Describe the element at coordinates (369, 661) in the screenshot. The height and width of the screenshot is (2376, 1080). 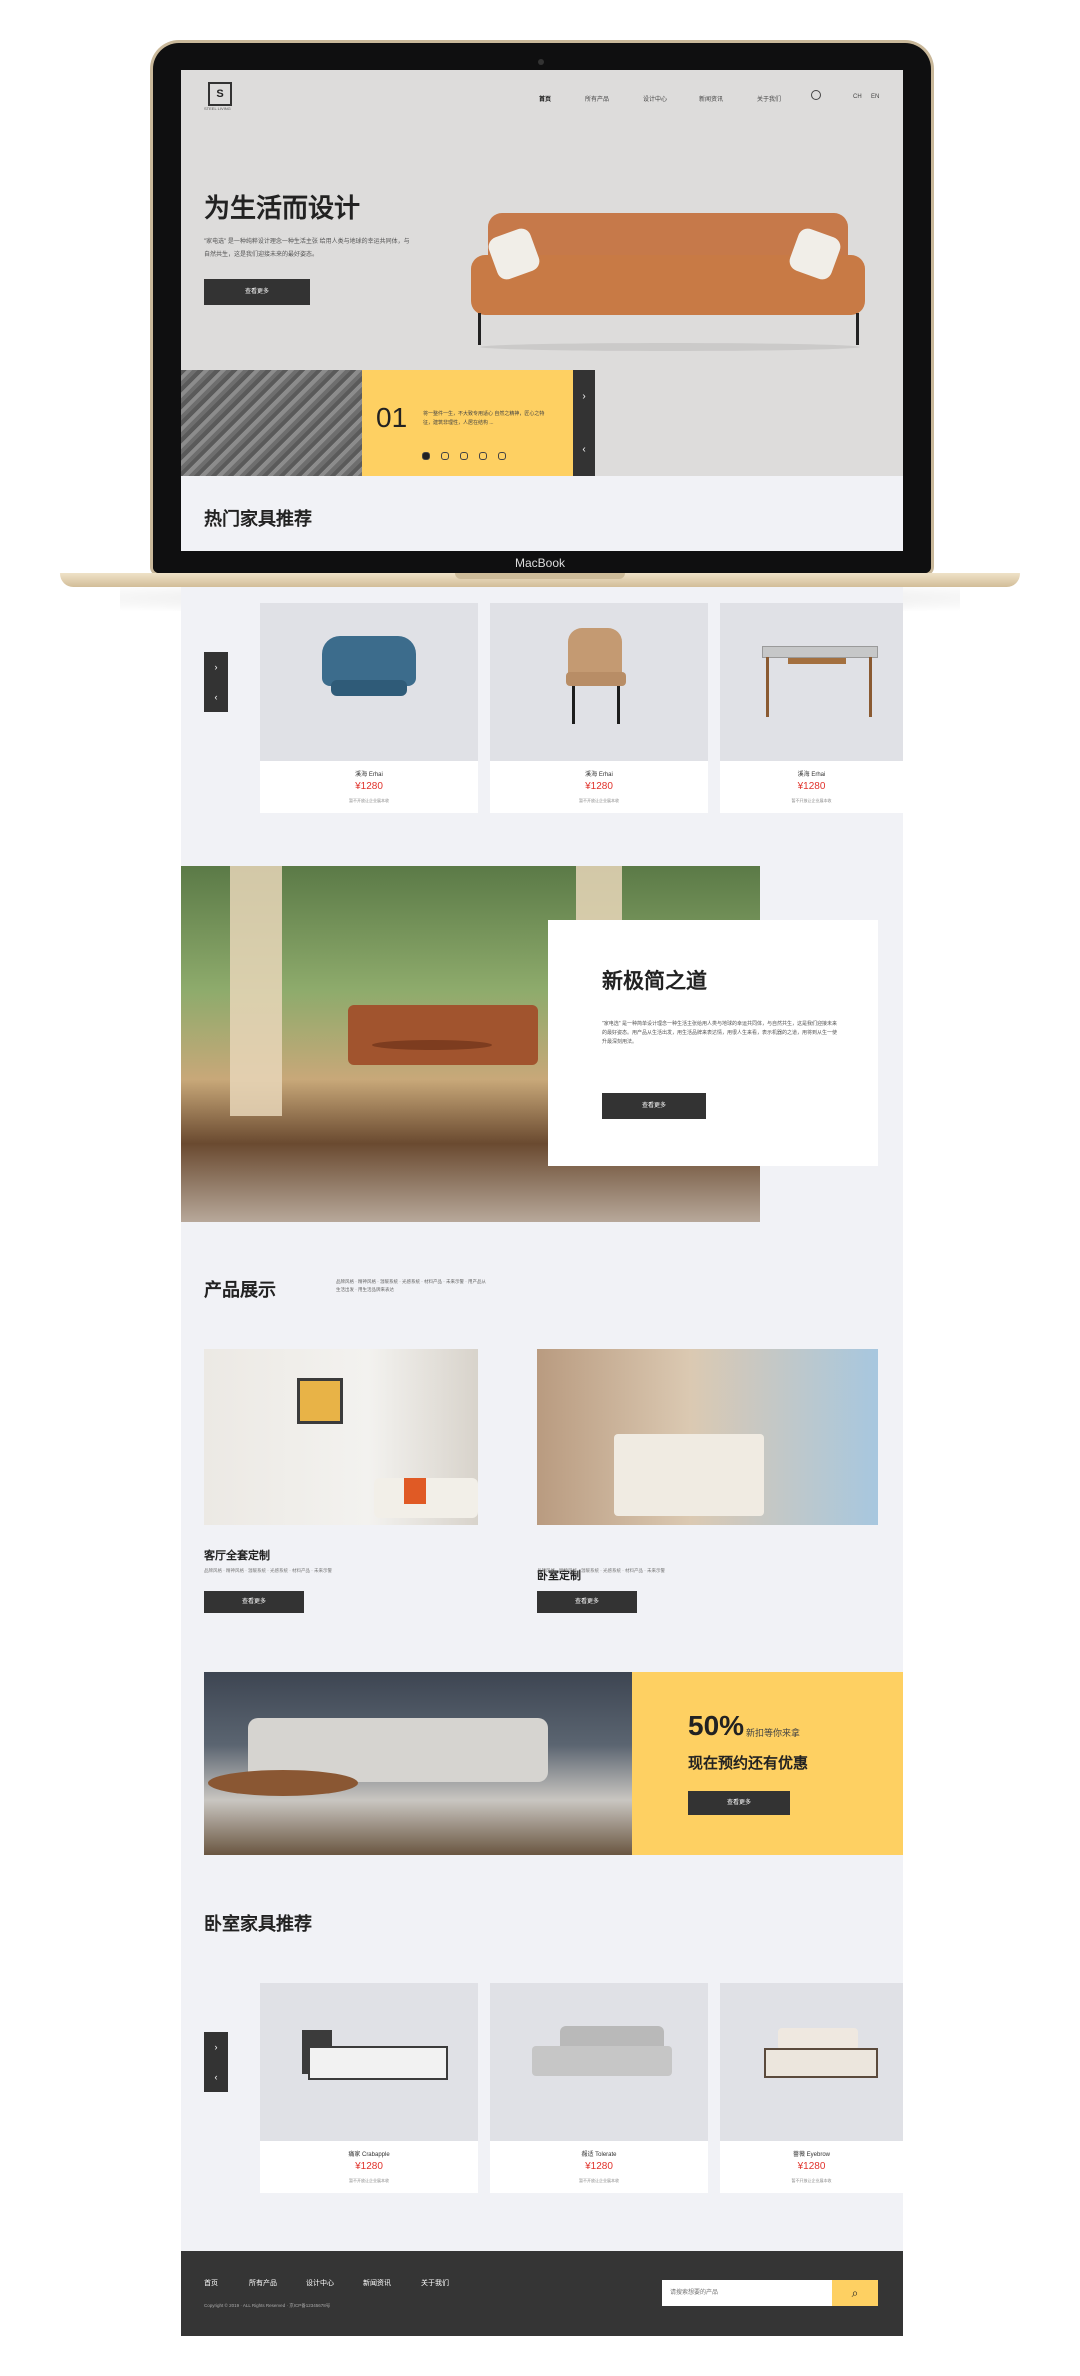
I see `armchair-image` at that location.